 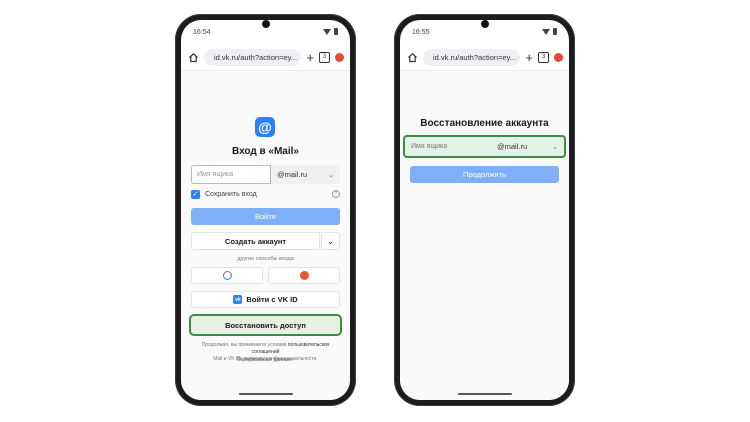 I want to click on mail-logo-icon: @, so click(x=265, y=127).